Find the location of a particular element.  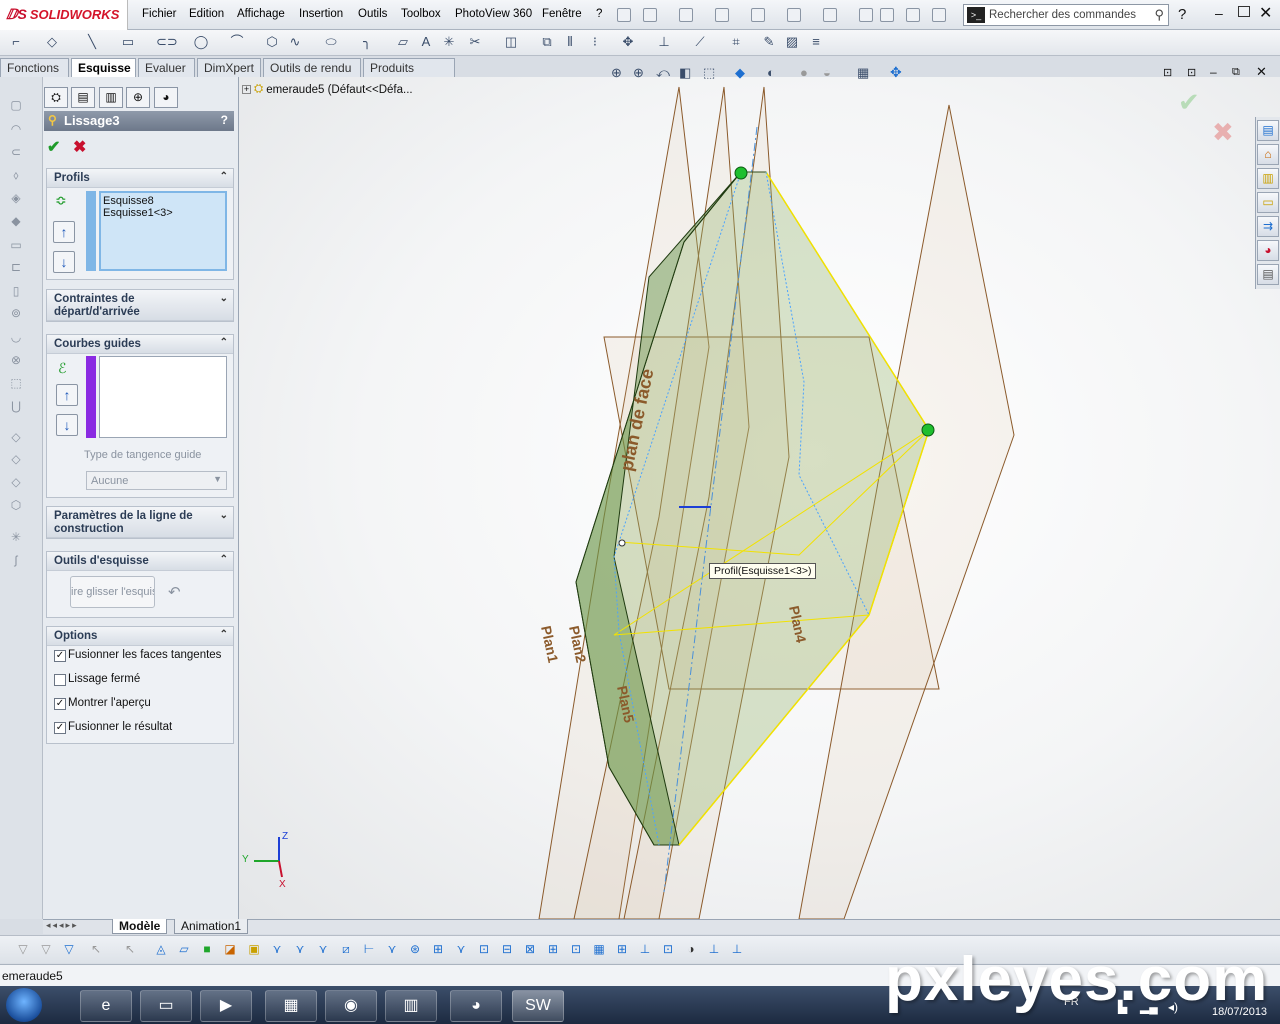

save-icon is located at coordinates (722, 15).